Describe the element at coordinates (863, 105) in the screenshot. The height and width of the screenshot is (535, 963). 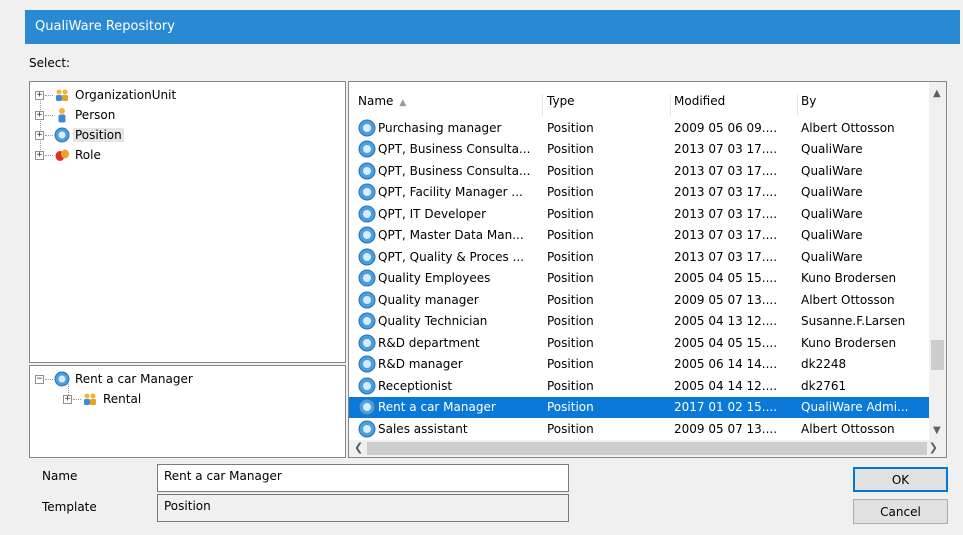
I see `column-header-by: By` at that location.